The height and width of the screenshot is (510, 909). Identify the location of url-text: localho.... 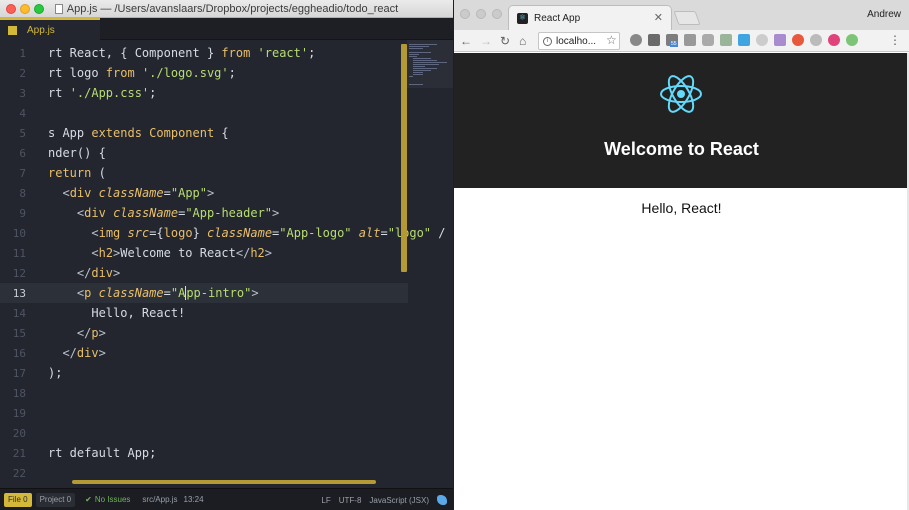
(576, 41).